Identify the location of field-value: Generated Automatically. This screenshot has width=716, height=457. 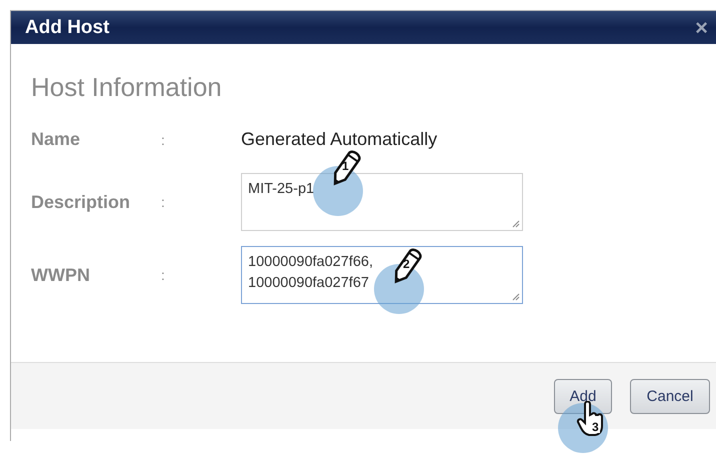
(339, 139).